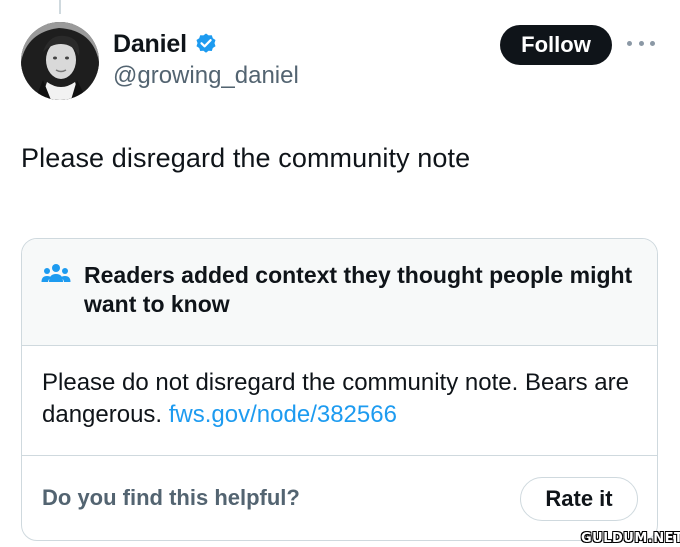  I want to click on user-handle: @growing_daniel, so click(206, 76).